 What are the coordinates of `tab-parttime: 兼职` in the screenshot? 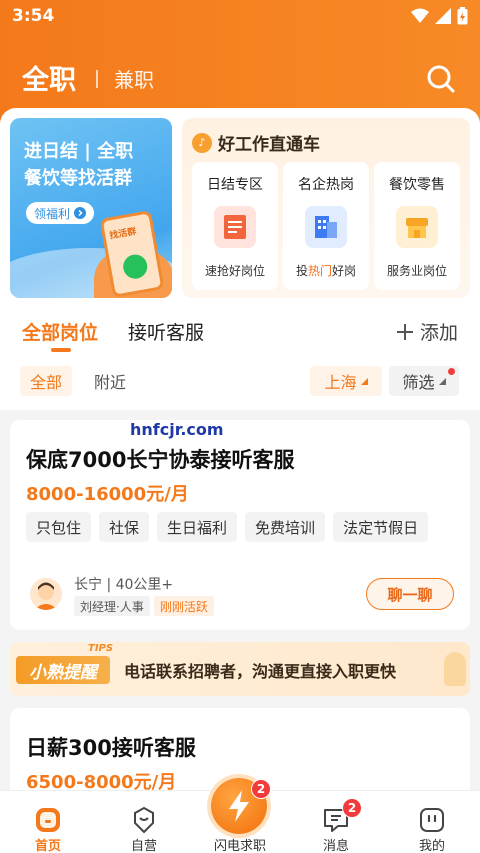 It's located at (134, 78).